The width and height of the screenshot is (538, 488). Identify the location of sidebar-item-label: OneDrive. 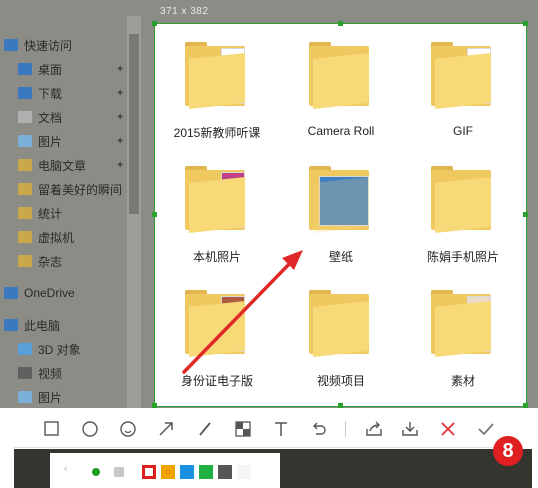
(49, 293).